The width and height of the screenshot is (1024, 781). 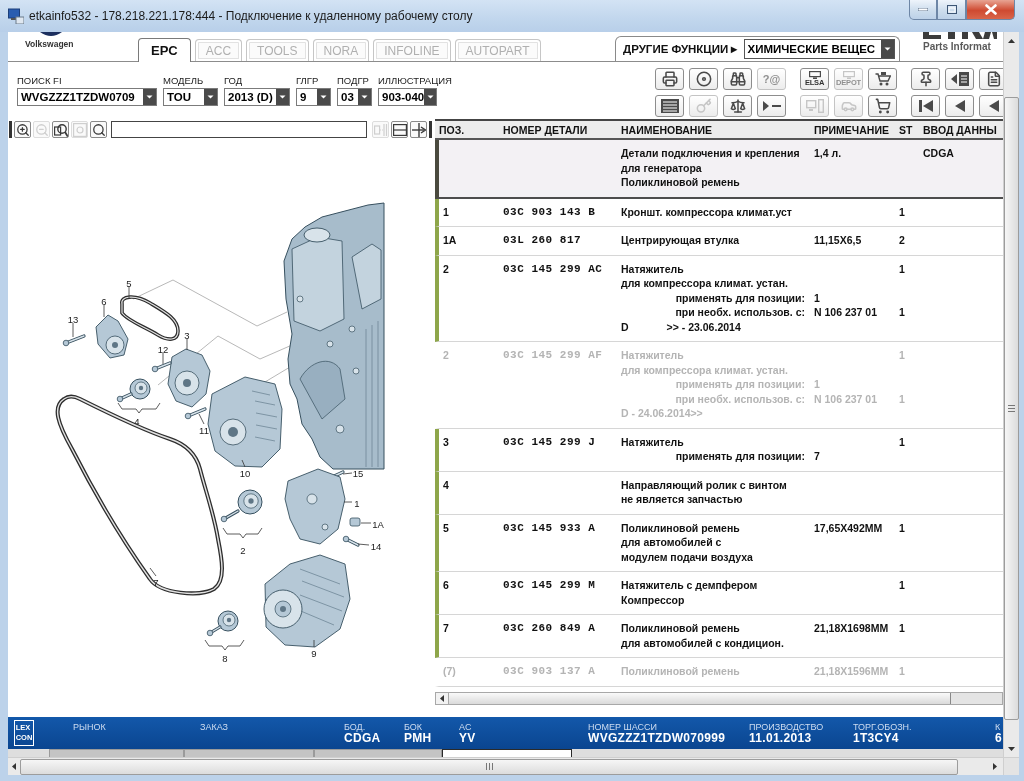 I want to click on main-group-select: 9, so click(x=313, y=97).